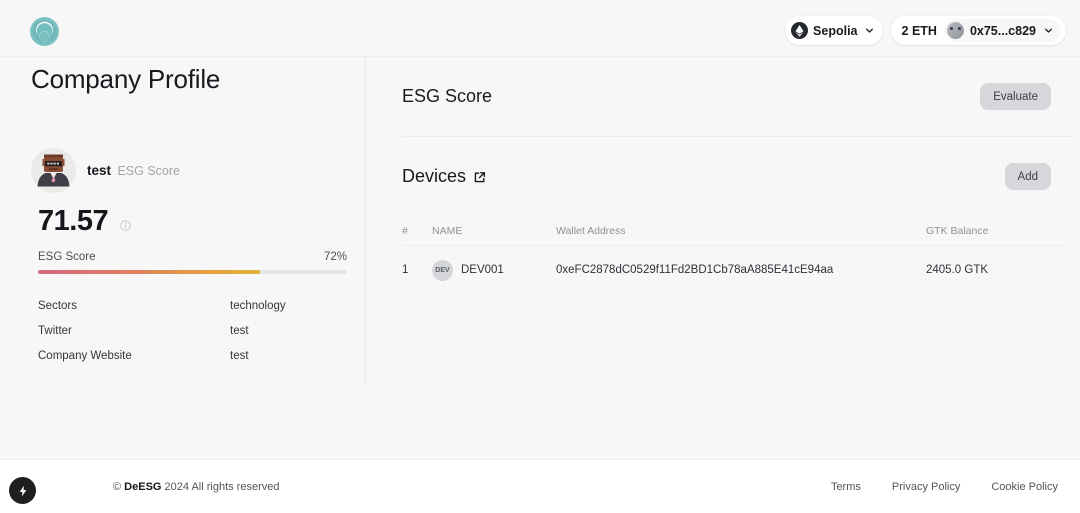 The width and height of the screenshot is (1080, 513). Describe the element at coordinates (117, 486) in the screenshot. I see `copyright-mark: ©` at that location.